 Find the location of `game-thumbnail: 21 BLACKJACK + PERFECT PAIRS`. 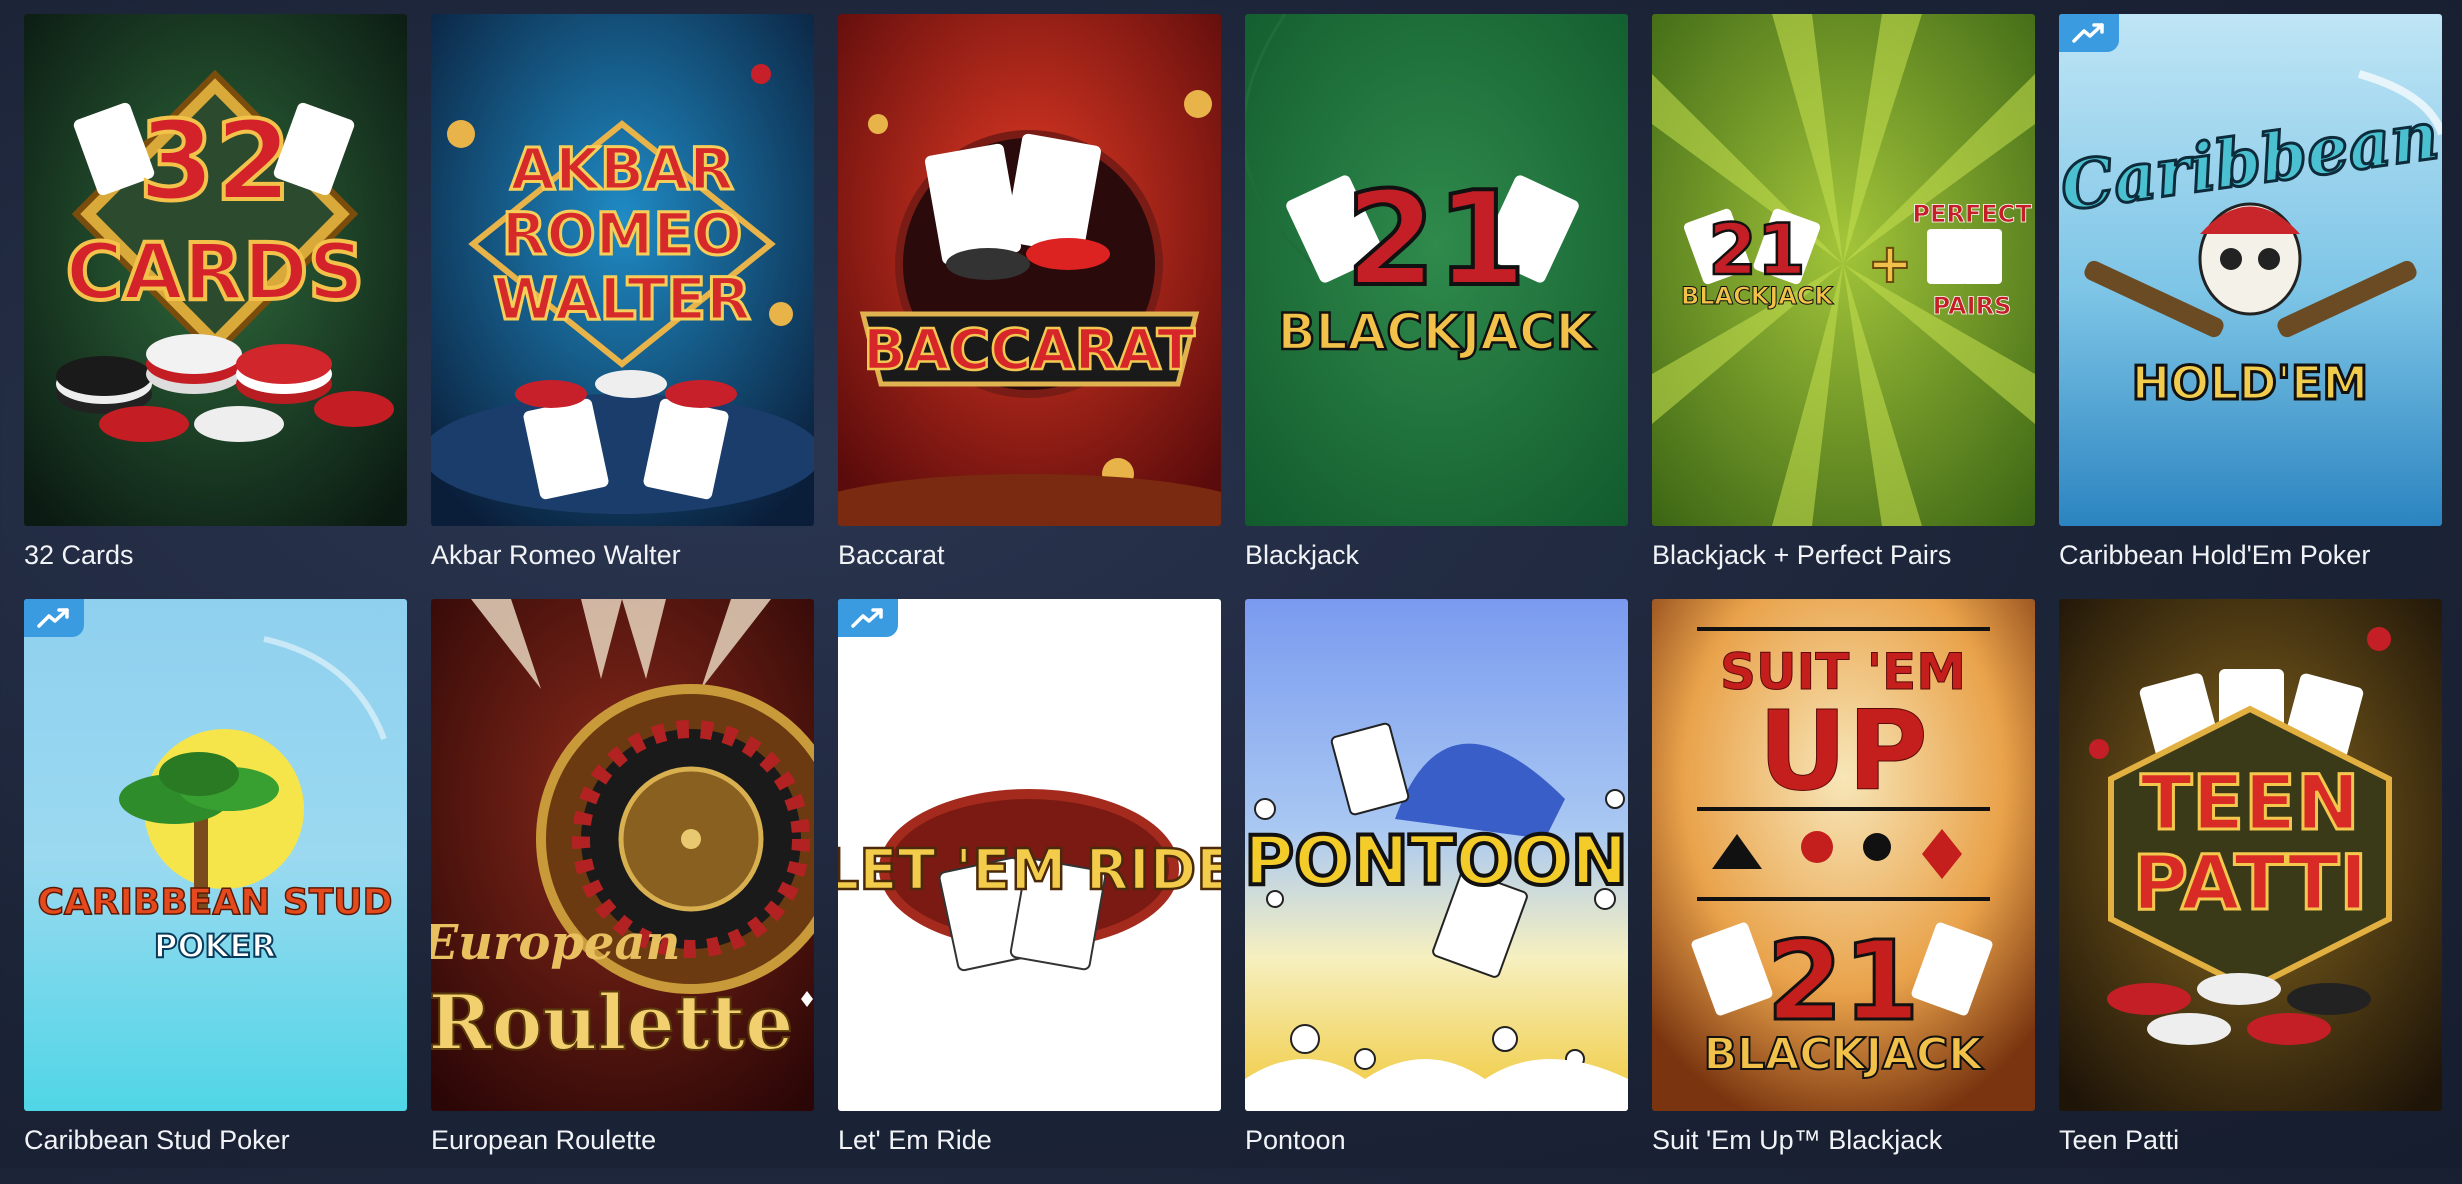

game-thumbnail: 21 BLACKJACK + PERFECT PAIRS is located at coordinates (1843, 270).